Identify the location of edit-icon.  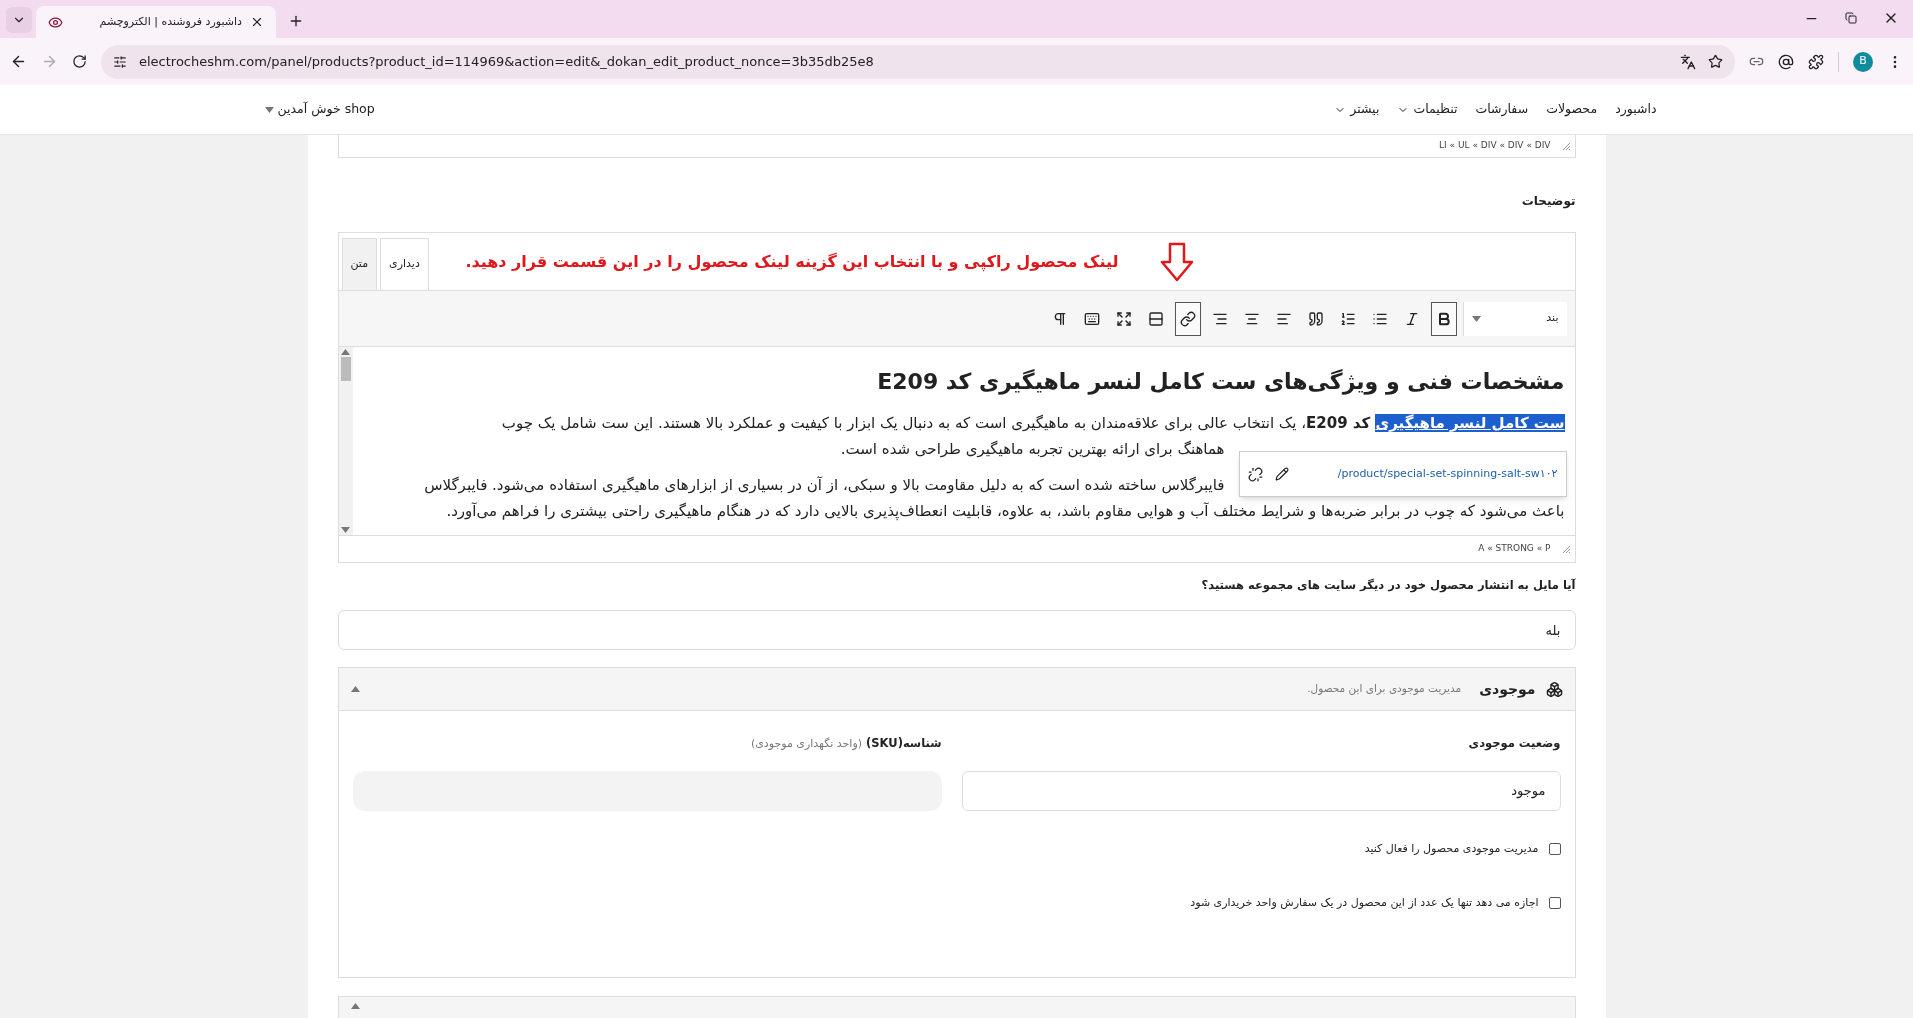
(1281, 474).